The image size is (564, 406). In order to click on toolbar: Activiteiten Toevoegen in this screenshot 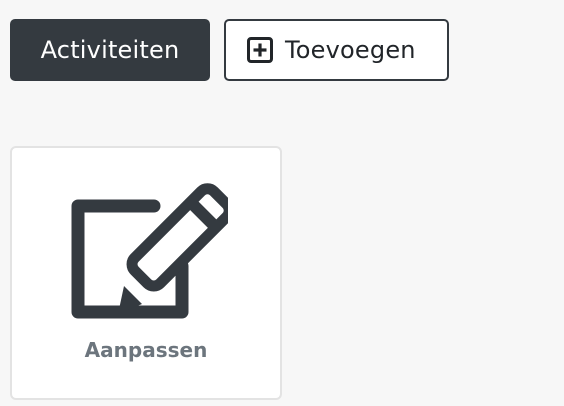, I will do `click(229, 50)`.